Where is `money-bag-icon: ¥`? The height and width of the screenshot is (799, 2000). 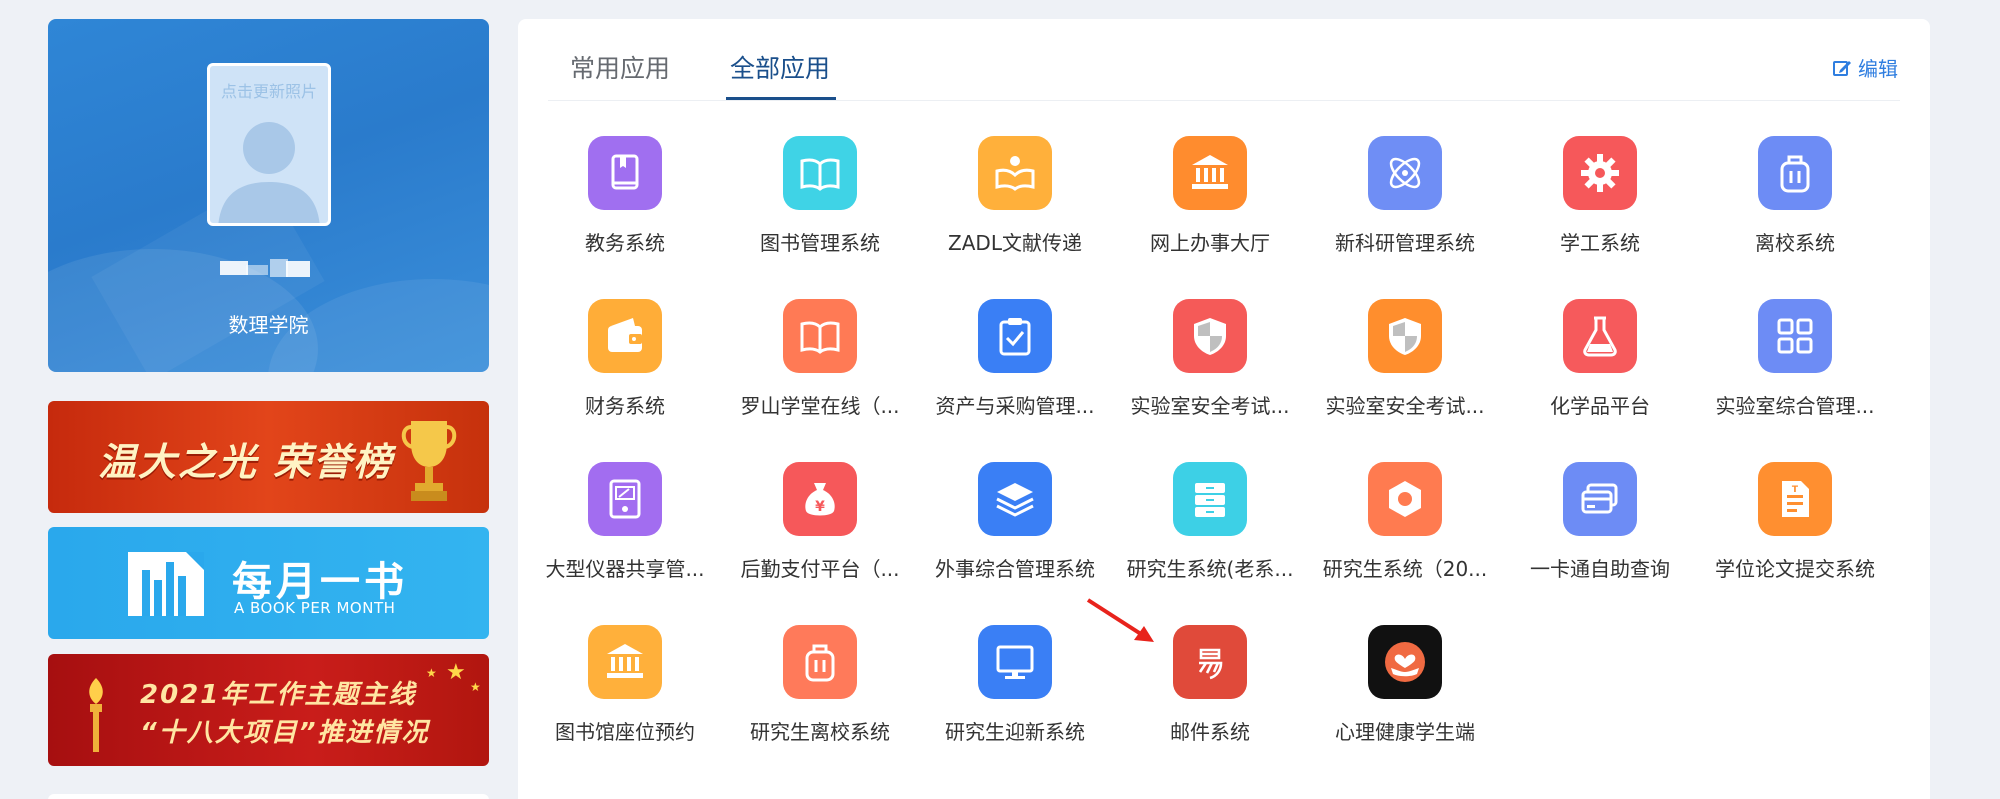
money-bag-icon: ¥ is located at coordinates (820, 499).